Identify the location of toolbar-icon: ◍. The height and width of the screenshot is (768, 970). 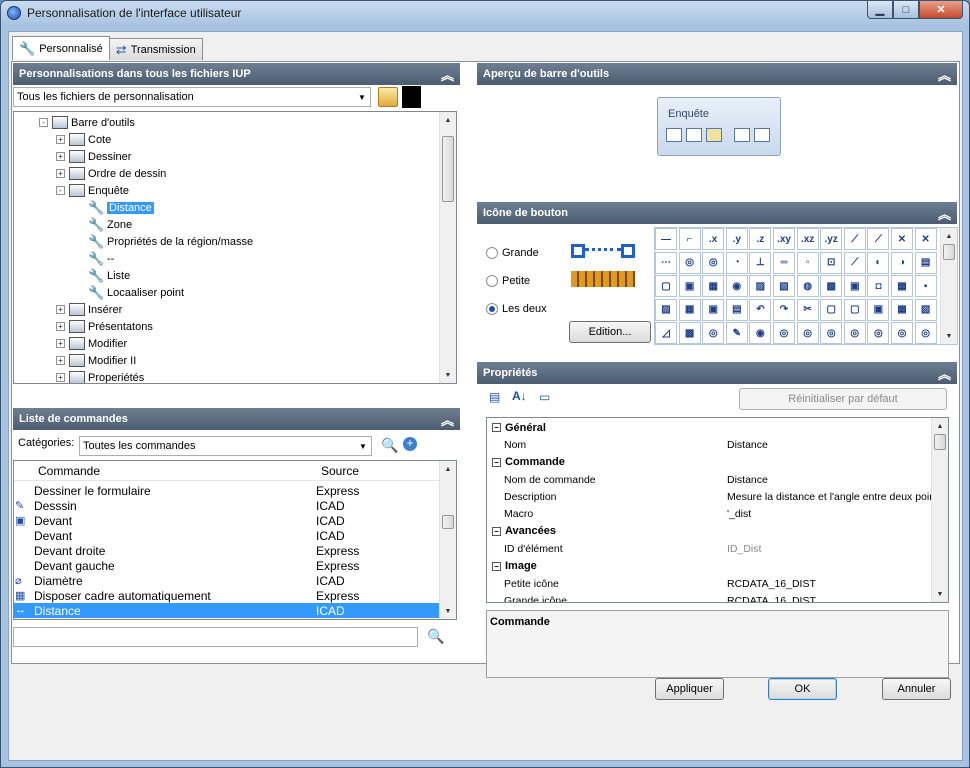
(807, 286).